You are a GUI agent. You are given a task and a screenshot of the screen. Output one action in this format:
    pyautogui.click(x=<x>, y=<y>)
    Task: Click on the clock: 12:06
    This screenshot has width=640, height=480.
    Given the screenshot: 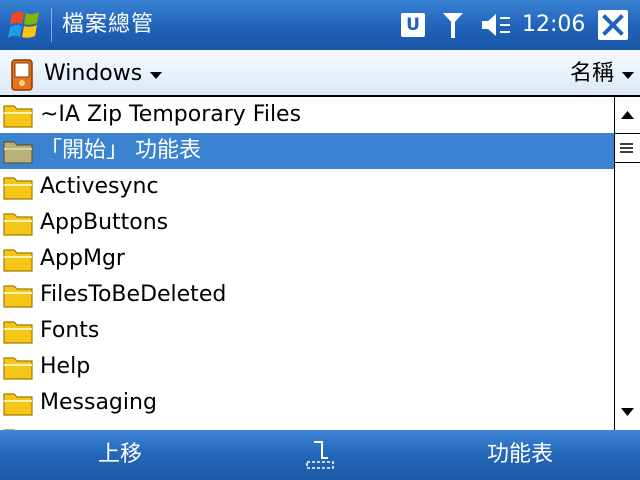 What is the action you would take?
    pyautogui.click(x=553, y=25)
    